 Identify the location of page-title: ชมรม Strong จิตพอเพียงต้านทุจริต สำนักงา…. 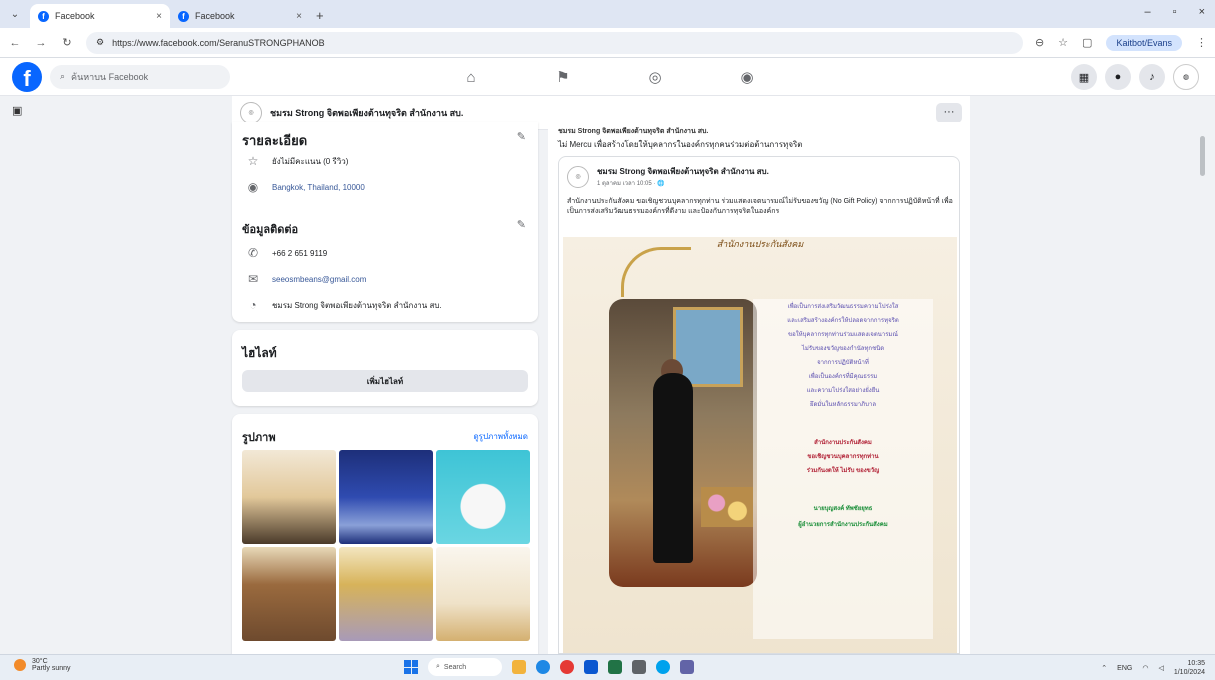
(599, 113).